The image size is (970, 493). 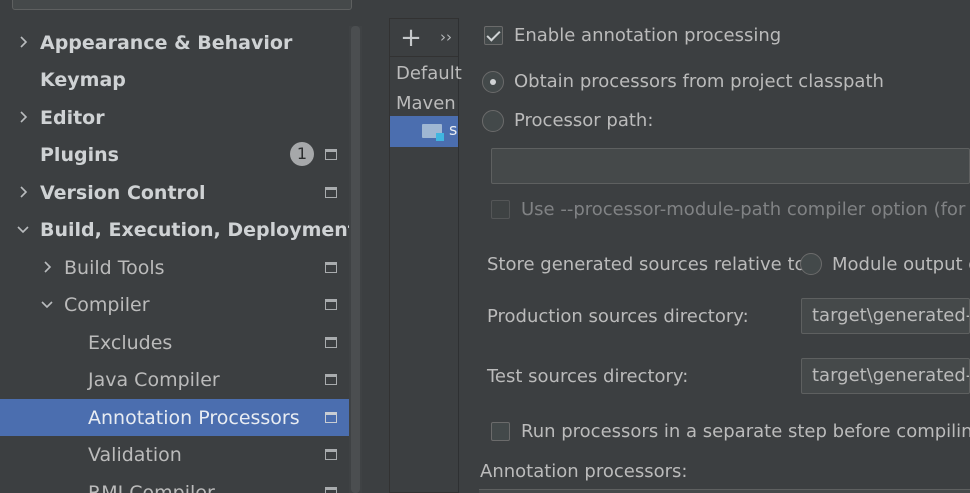 I want to click on processor-path-label: Processor path:, so click(x=584, y=120).